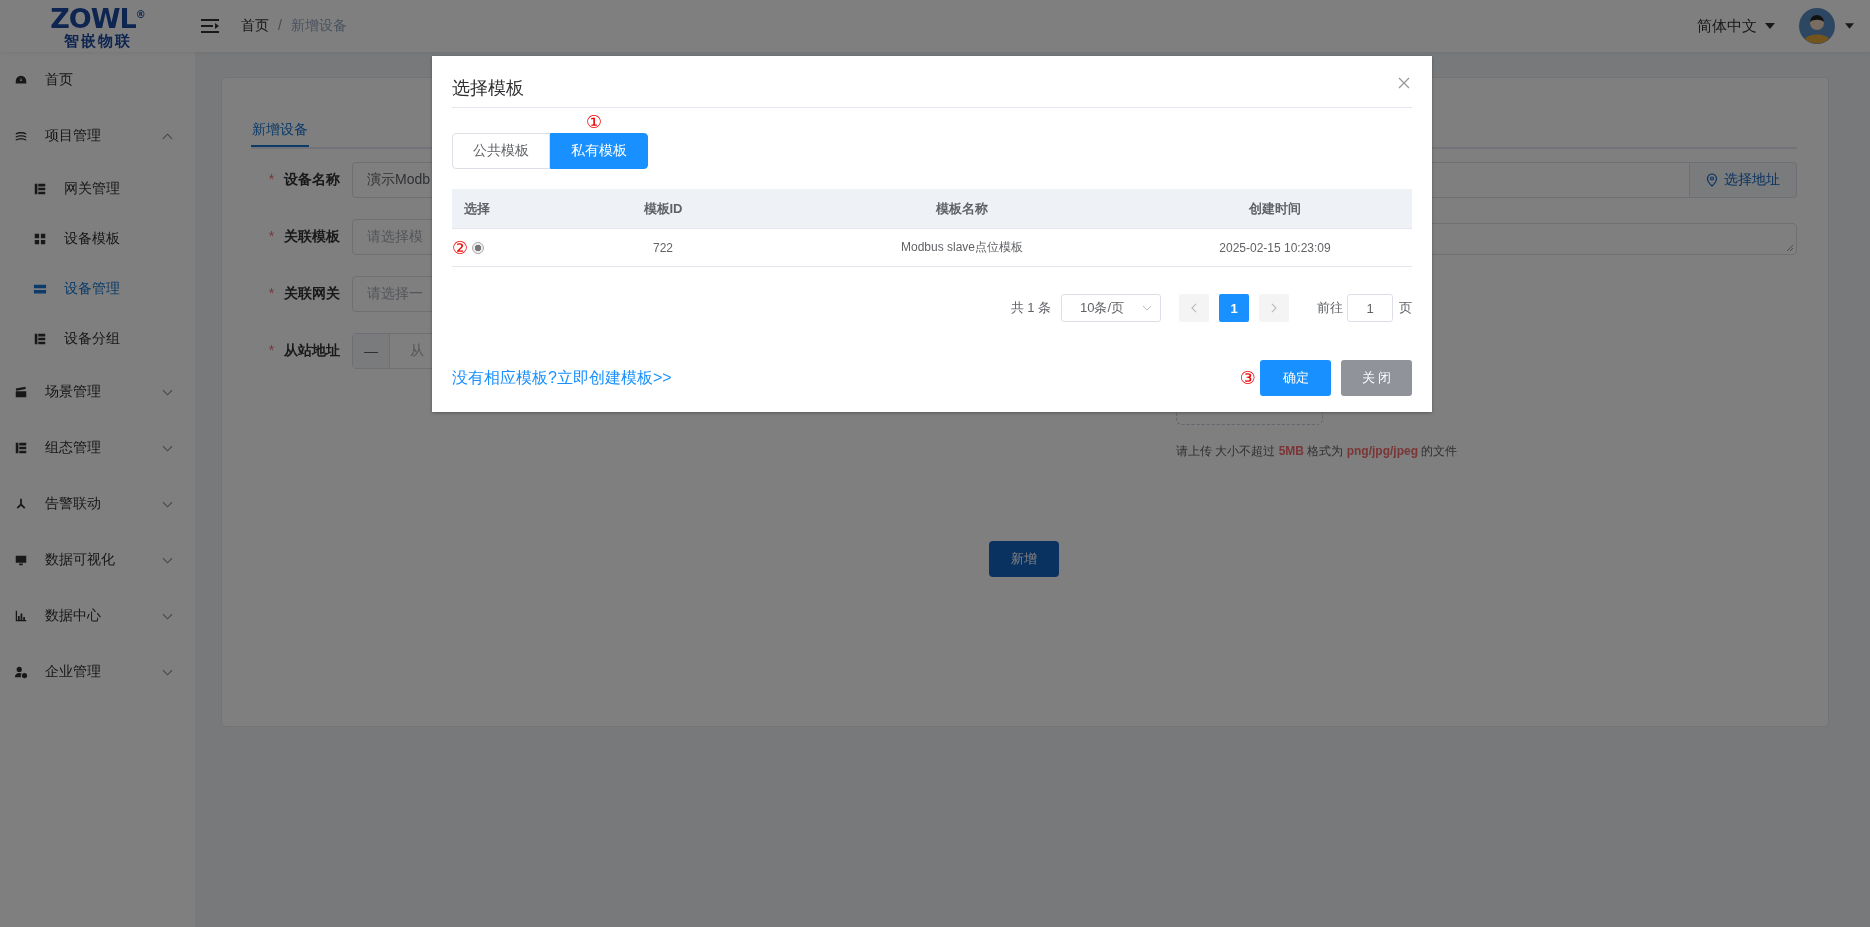  I want to click on layers-icon, so click(21, 136).